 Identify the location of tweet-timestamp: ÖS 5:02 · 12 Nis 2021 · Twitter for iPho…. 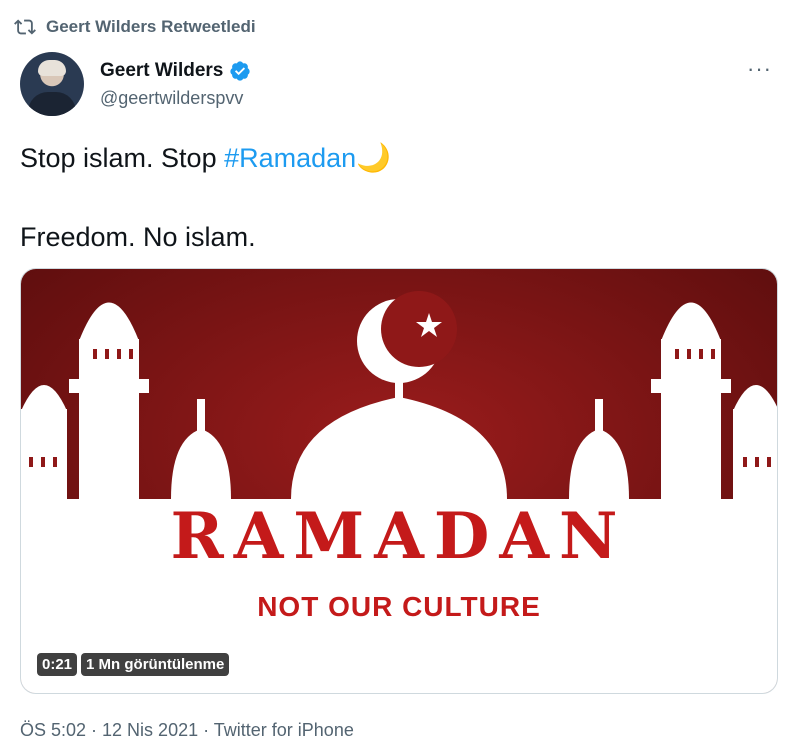
(187, 730).